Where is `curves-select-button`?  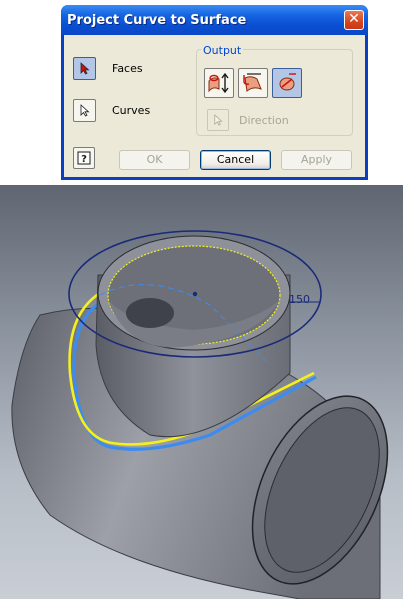
curves-select-button is located at coordinates (84, 110).